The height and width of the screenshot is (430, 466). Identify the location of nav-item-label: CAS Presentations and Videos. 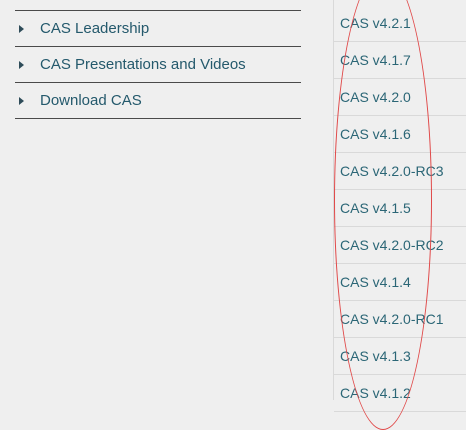
(143, 64).